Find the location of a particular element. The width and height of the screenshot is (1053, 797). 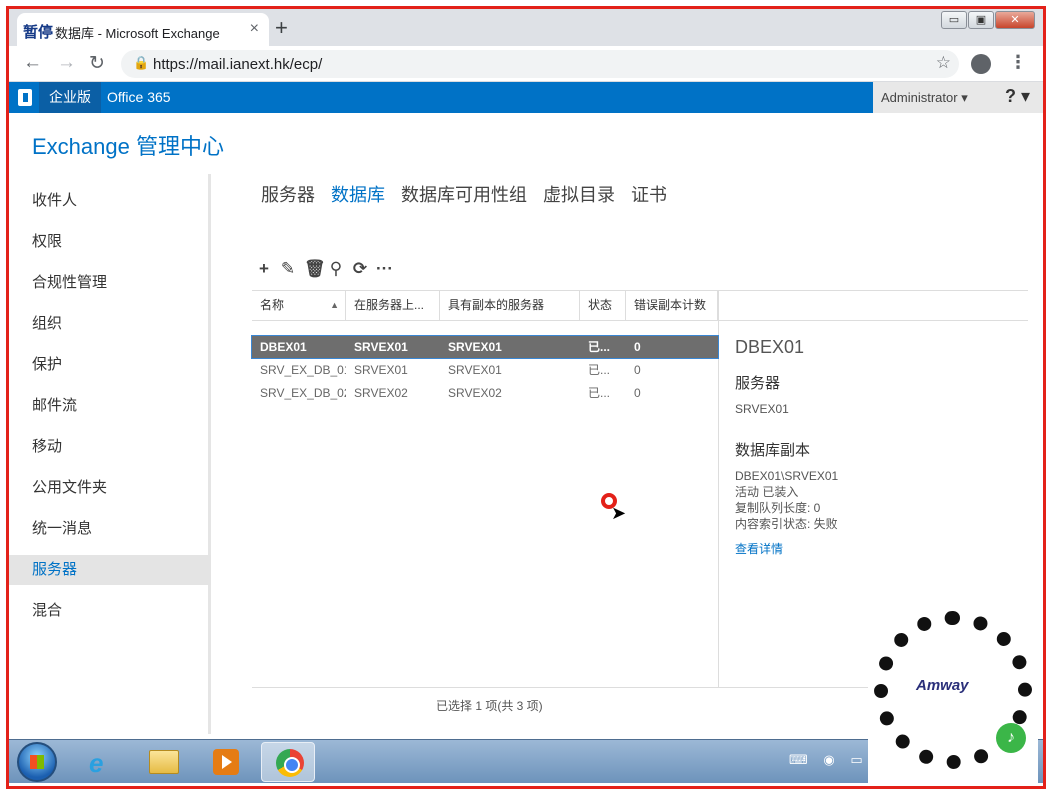

delete-icon: 🗑 is located at coordinates (315, 269).